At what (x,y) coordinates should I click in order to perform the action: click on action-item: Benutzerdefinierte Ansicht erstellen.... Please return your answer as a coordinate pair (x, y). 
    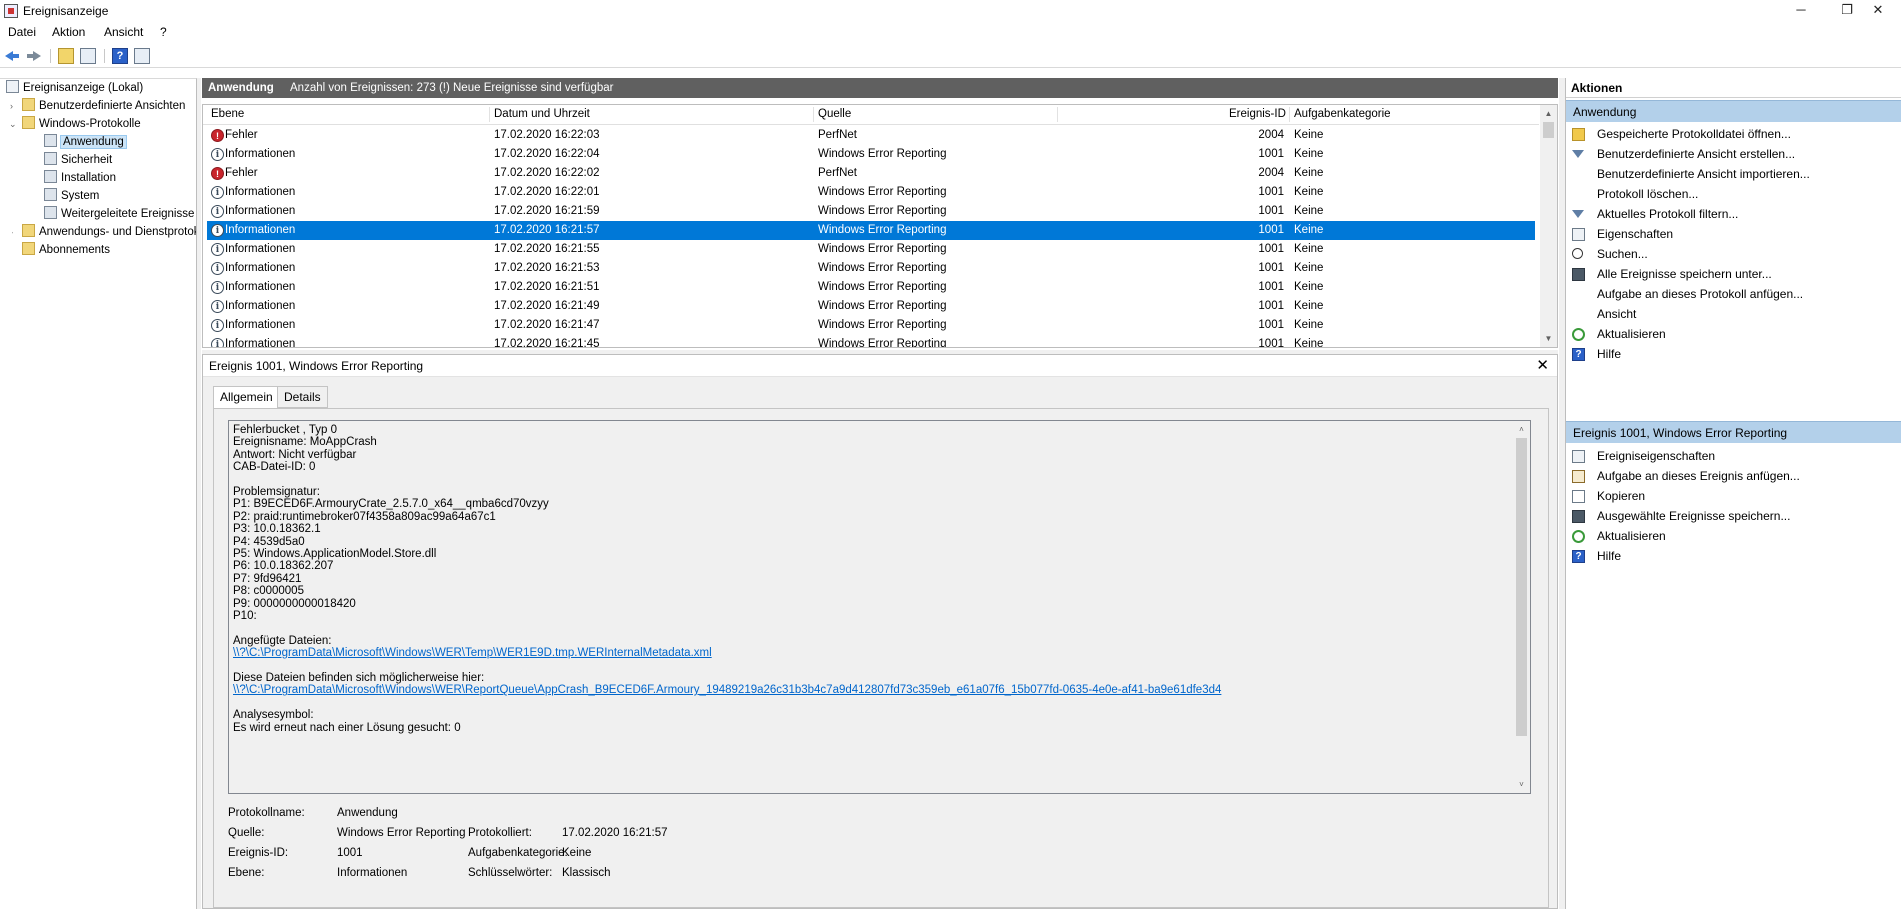
    Looking at the image, I should click on (1733, 154).